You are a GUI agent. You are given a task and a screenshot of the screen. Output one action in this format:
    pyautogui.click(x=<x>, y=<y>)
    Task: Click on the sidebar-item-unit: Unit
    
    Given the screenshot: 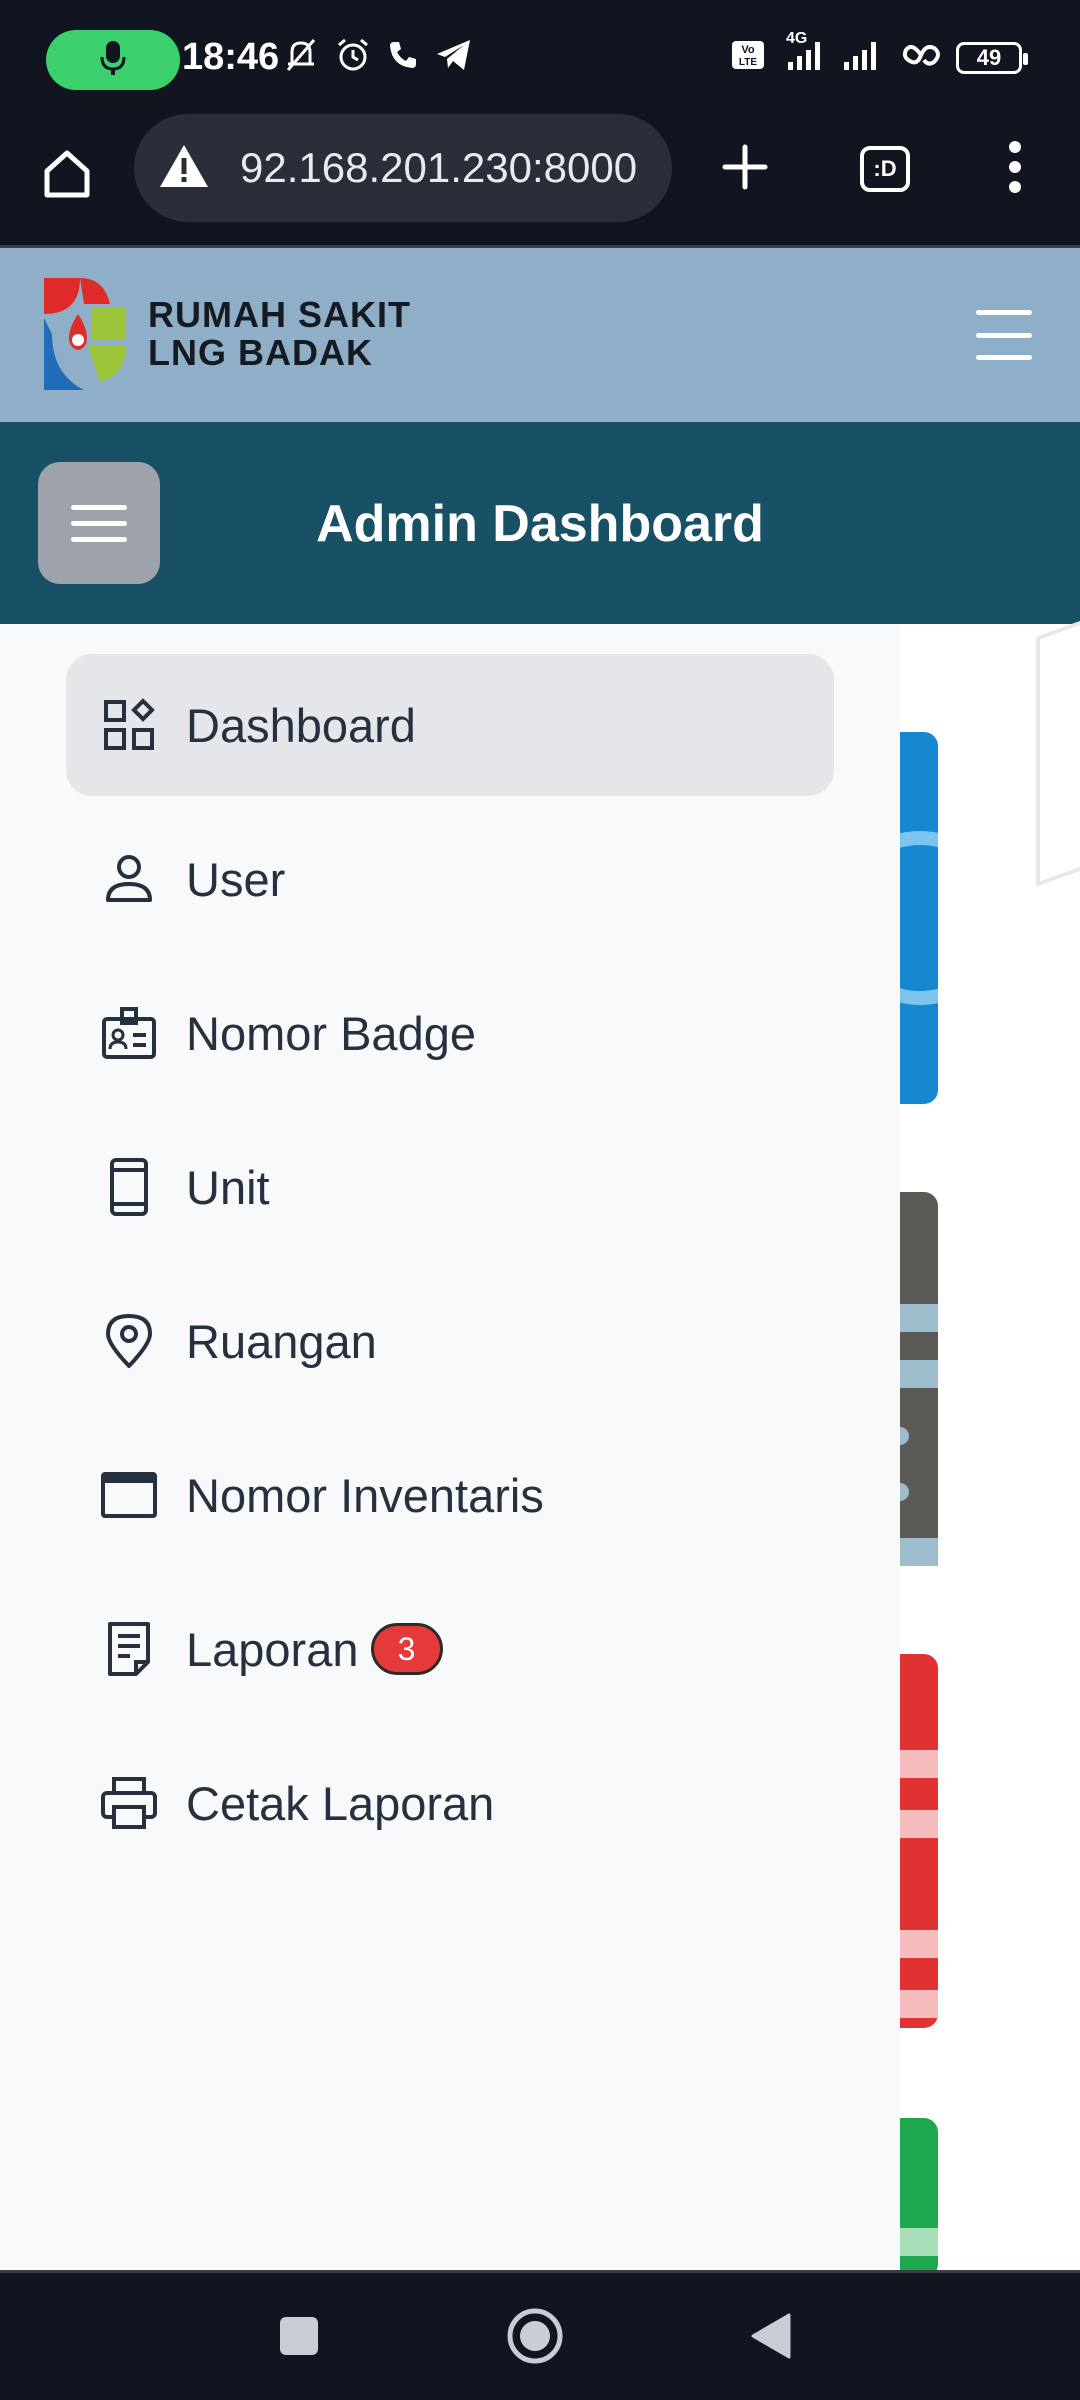 What is the action you would take?
    pyautogui.click(x=450, y=1187)
    